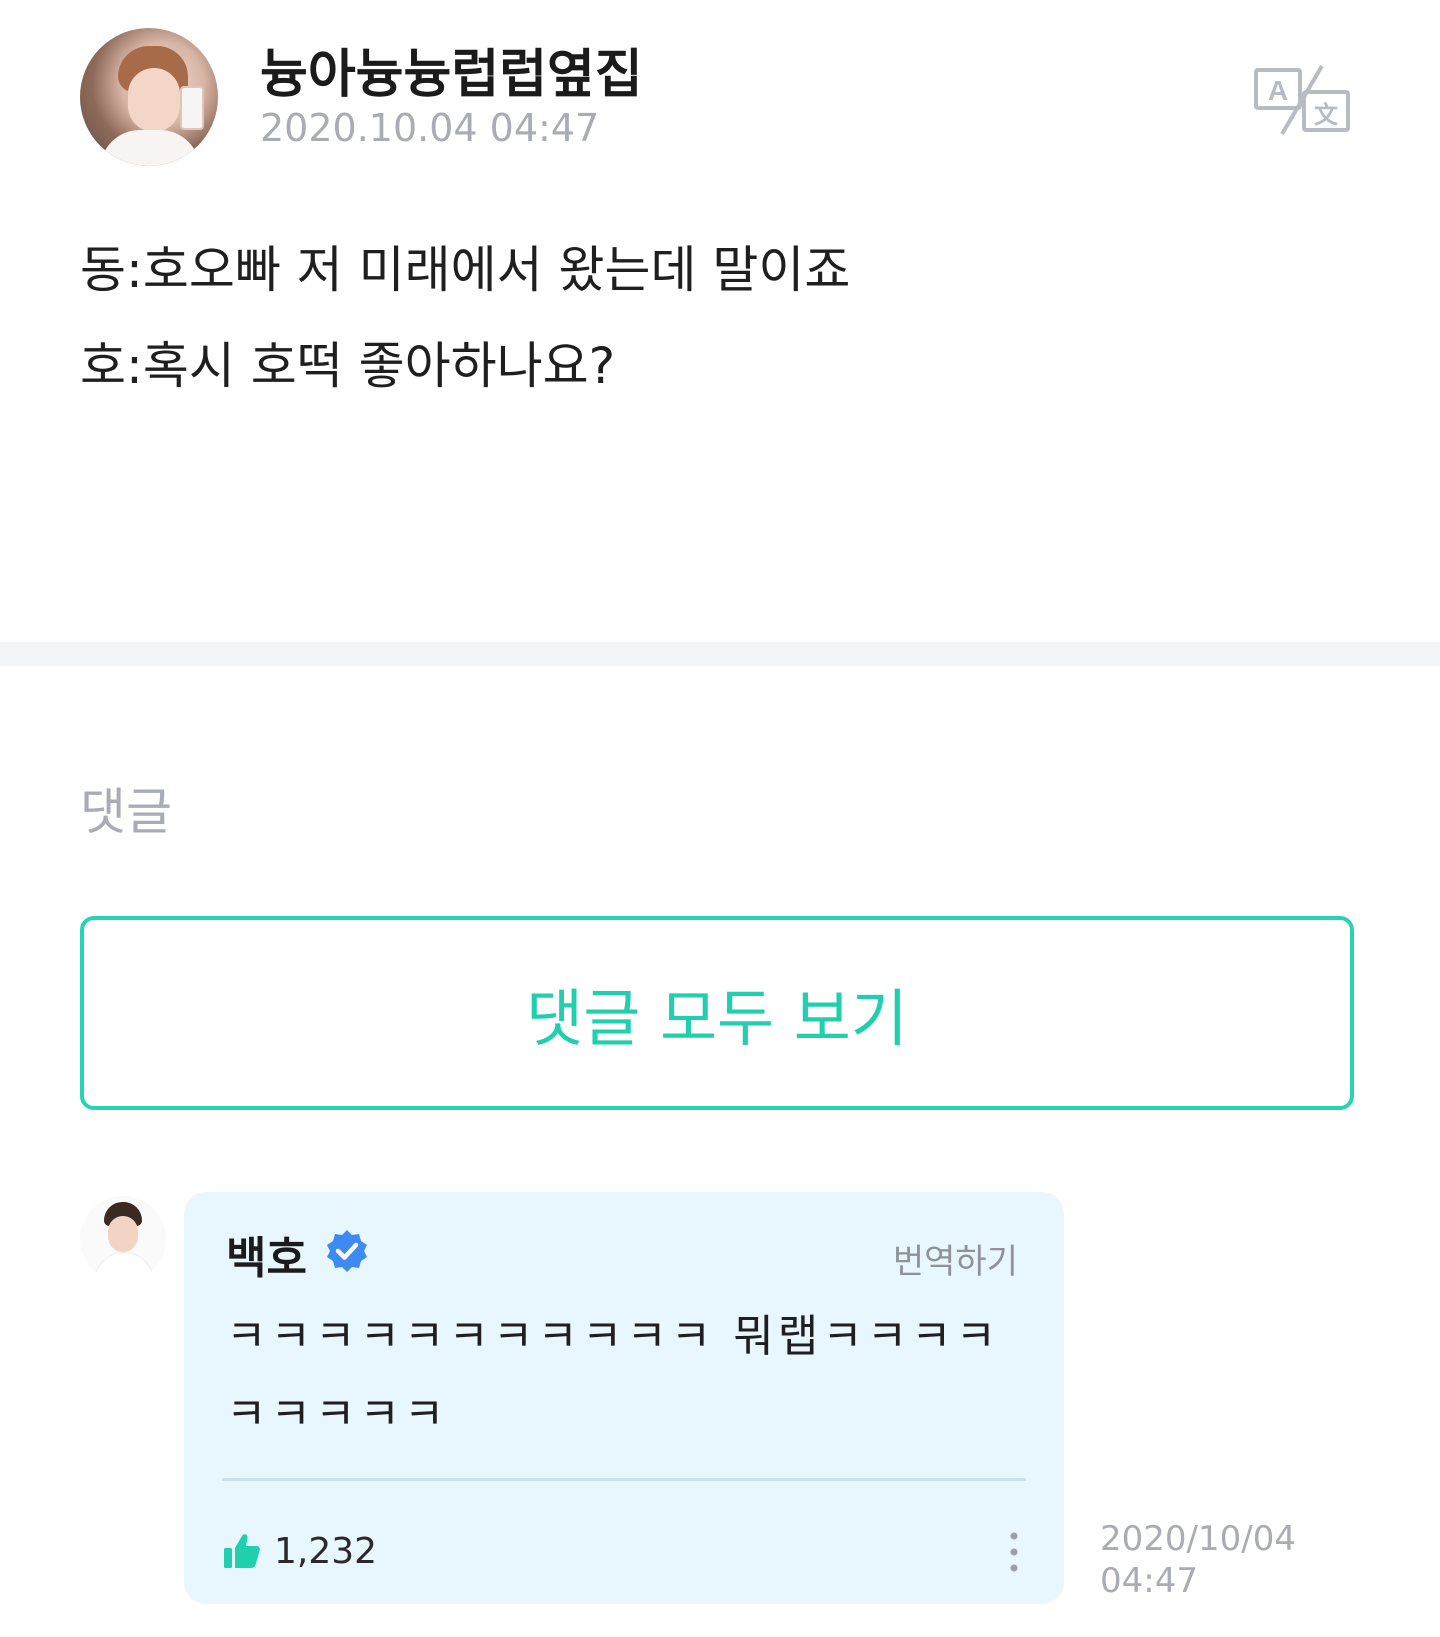 The image size is (1440, 1637). What do you see at coordinates (717, 1013) in the screenshot?
I see `view-all-comments-button: 댓글 모두 보기` at bounding box center [717, 1013].